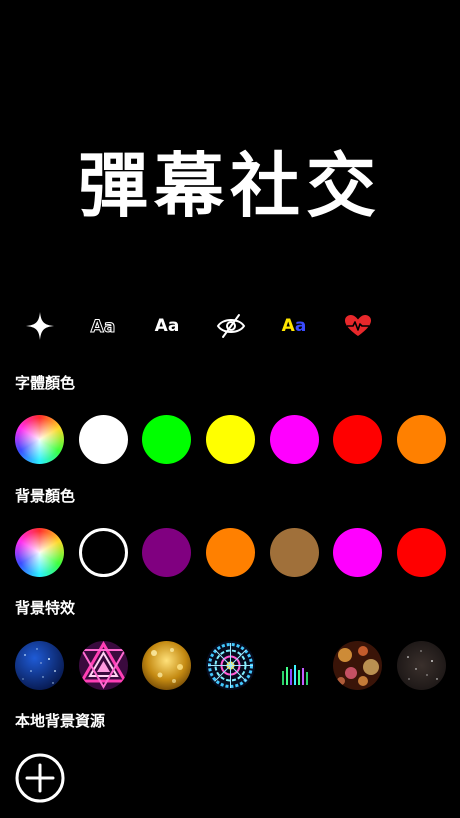  I want to click on sparkle-icon, so click(40, 326).